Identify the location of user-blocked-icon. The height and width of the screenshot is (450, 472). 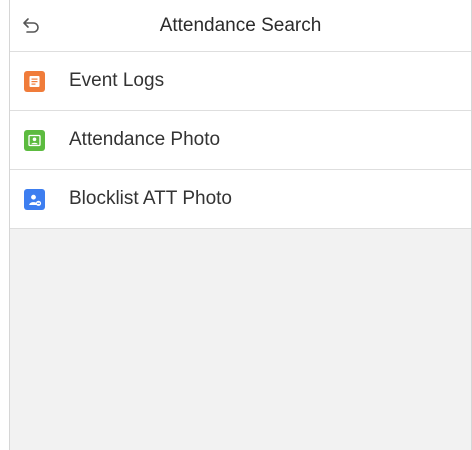
(34, 199).